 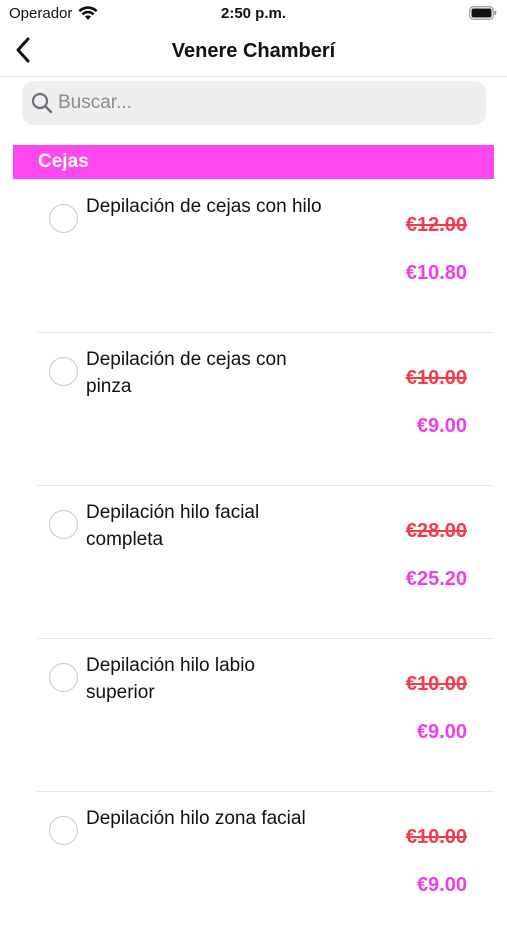 What do you see at coordinates (436, 531) in the screenshot?
I see `original-price: €28.00` at bounding box center [436, 531].